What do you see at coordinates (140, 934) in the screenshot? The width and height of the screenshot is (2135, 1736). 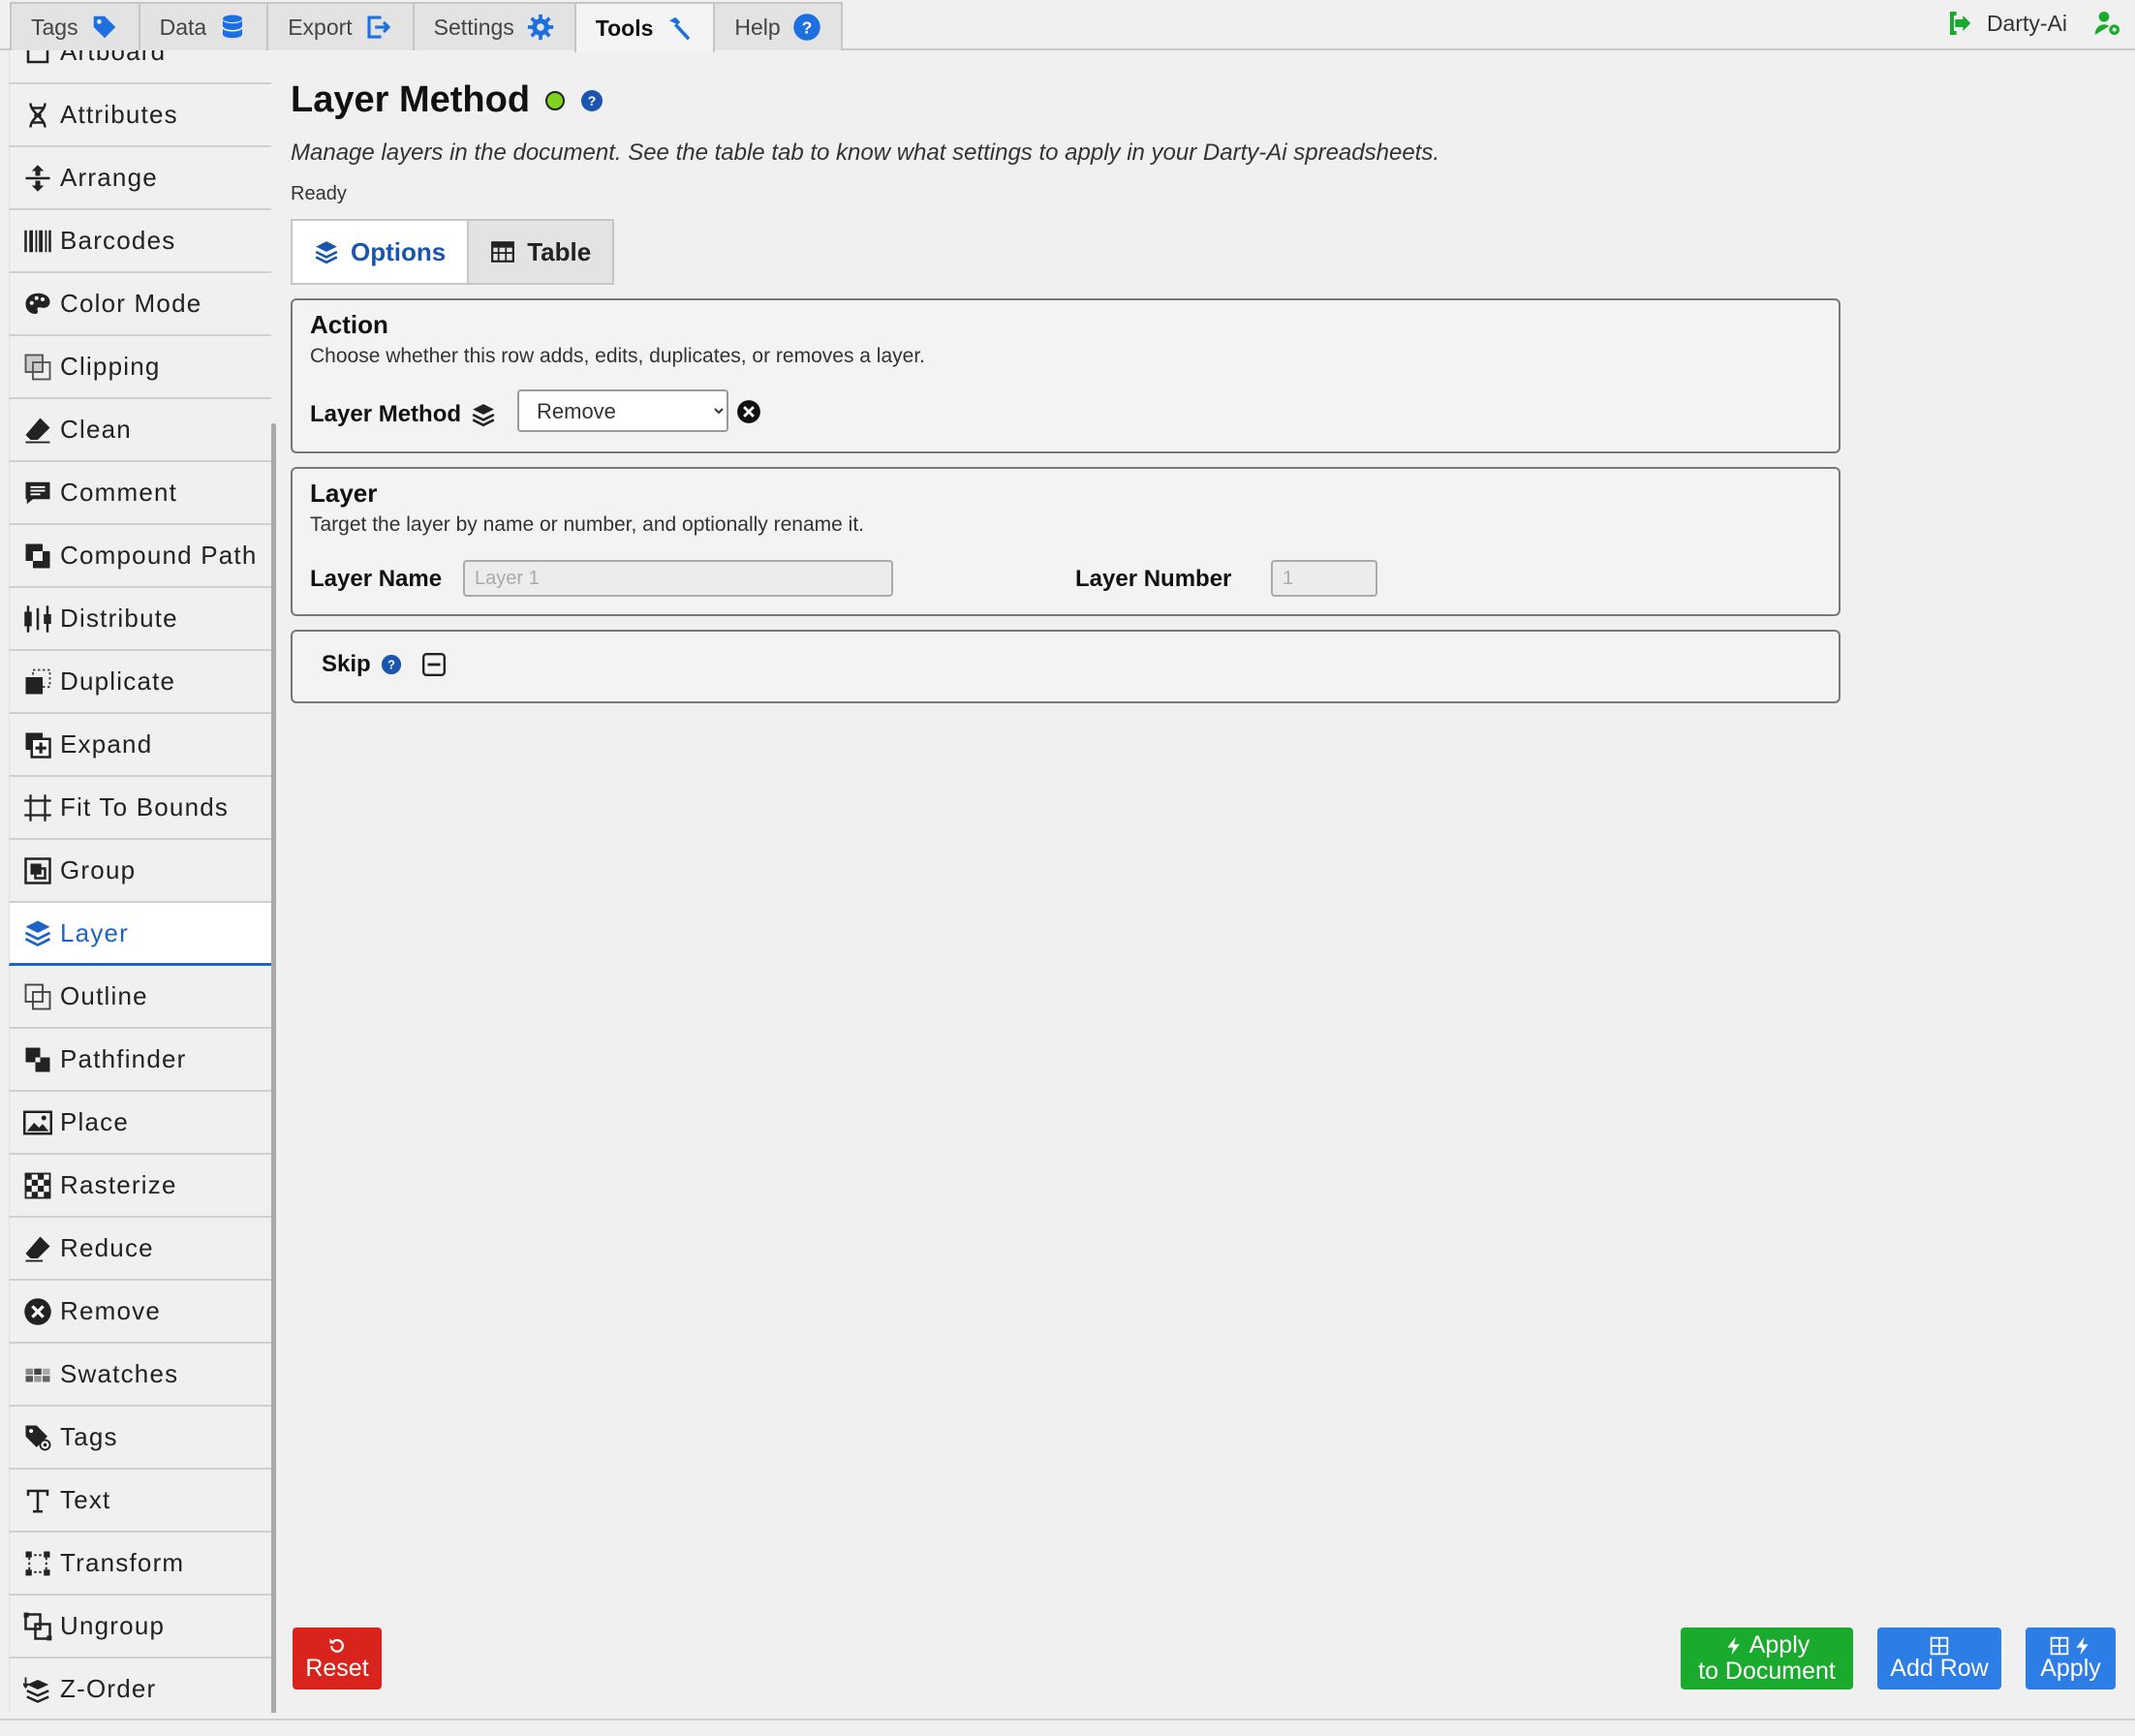 I see `sidebar-item-layer: Layer` at bounding box center [140, 934].